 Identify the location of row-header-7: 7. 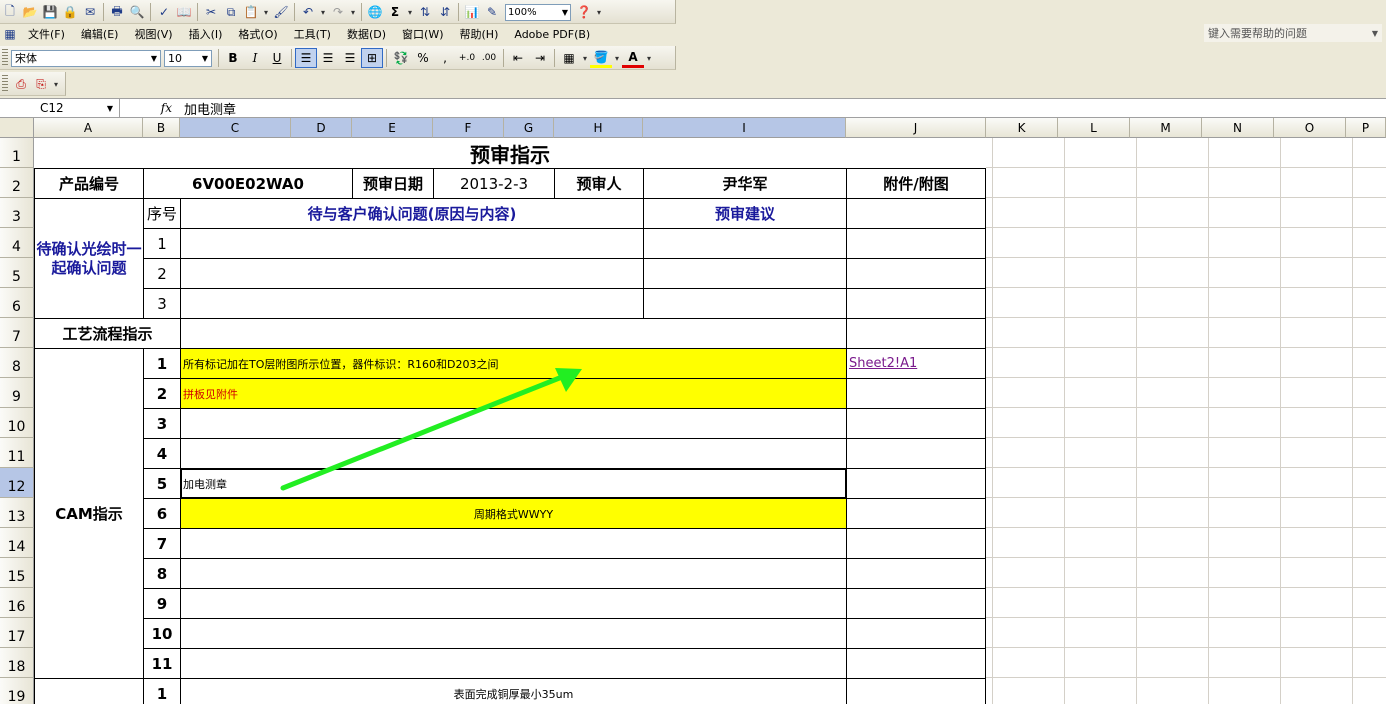
(17, 333).